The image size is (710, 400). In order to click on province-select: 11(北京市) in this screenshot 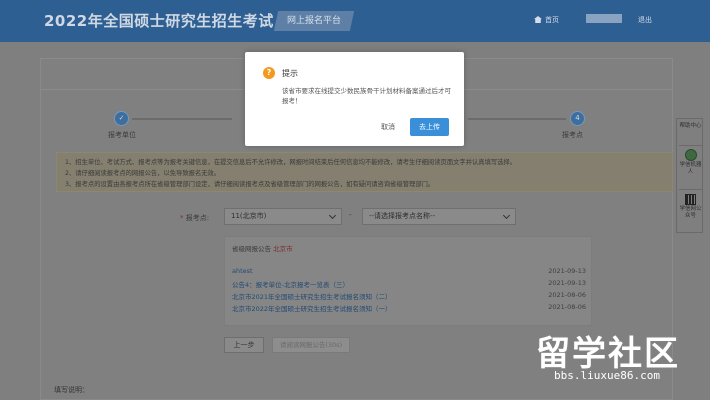, I will do `click(283, 216)`.